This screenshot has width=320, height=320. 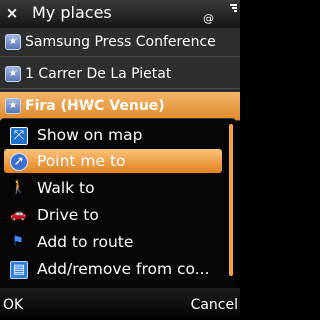 What do you see at coordinates (13, 305) in the screenshot?
I see `ok-softkey: OK` at bounding box center [13, 305].